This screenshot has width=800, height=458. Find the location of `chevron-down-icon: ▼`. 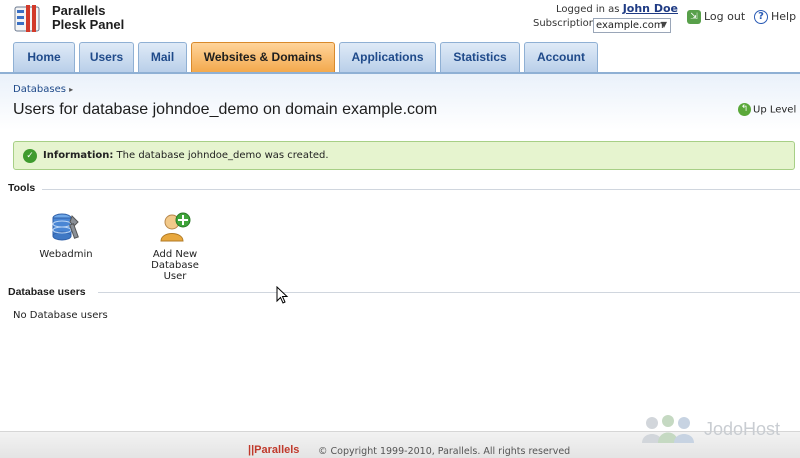

chevron-down-icon: ▼ is located at coordinates (663, 24).